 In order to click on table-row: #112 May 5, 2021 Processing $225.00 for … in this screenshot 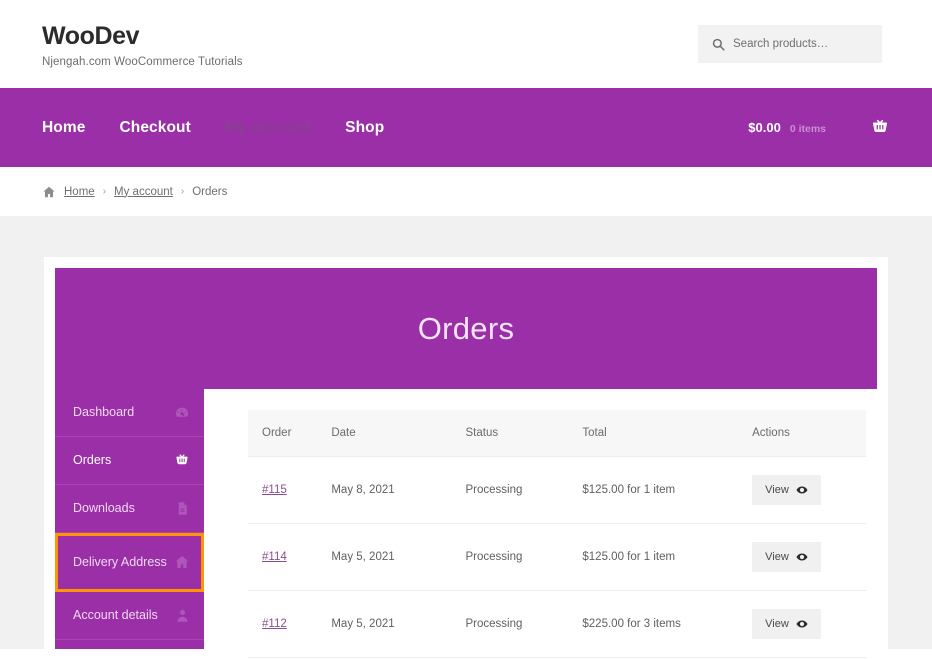, I will do `click(557, 624)`.